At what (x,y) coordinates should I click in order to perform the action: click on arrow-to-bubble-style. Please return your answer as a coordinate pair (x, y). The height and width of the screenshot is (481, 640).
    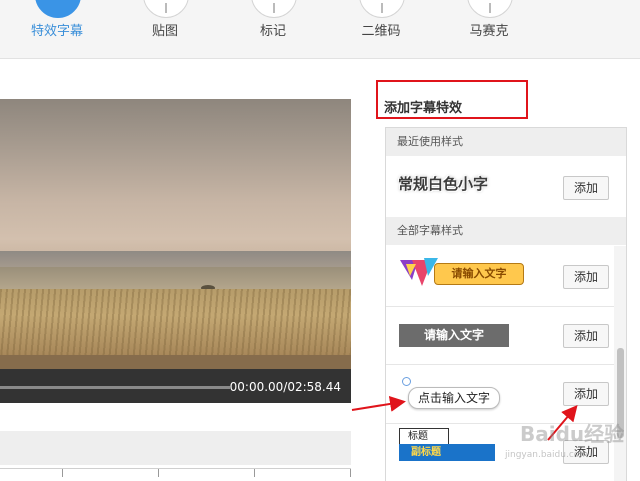
    Looking at the image, I should click on (378, 403).